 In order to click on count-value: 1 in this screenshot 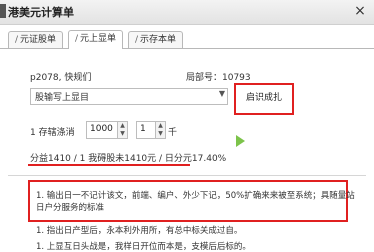, I will do `click(143, 129)`.